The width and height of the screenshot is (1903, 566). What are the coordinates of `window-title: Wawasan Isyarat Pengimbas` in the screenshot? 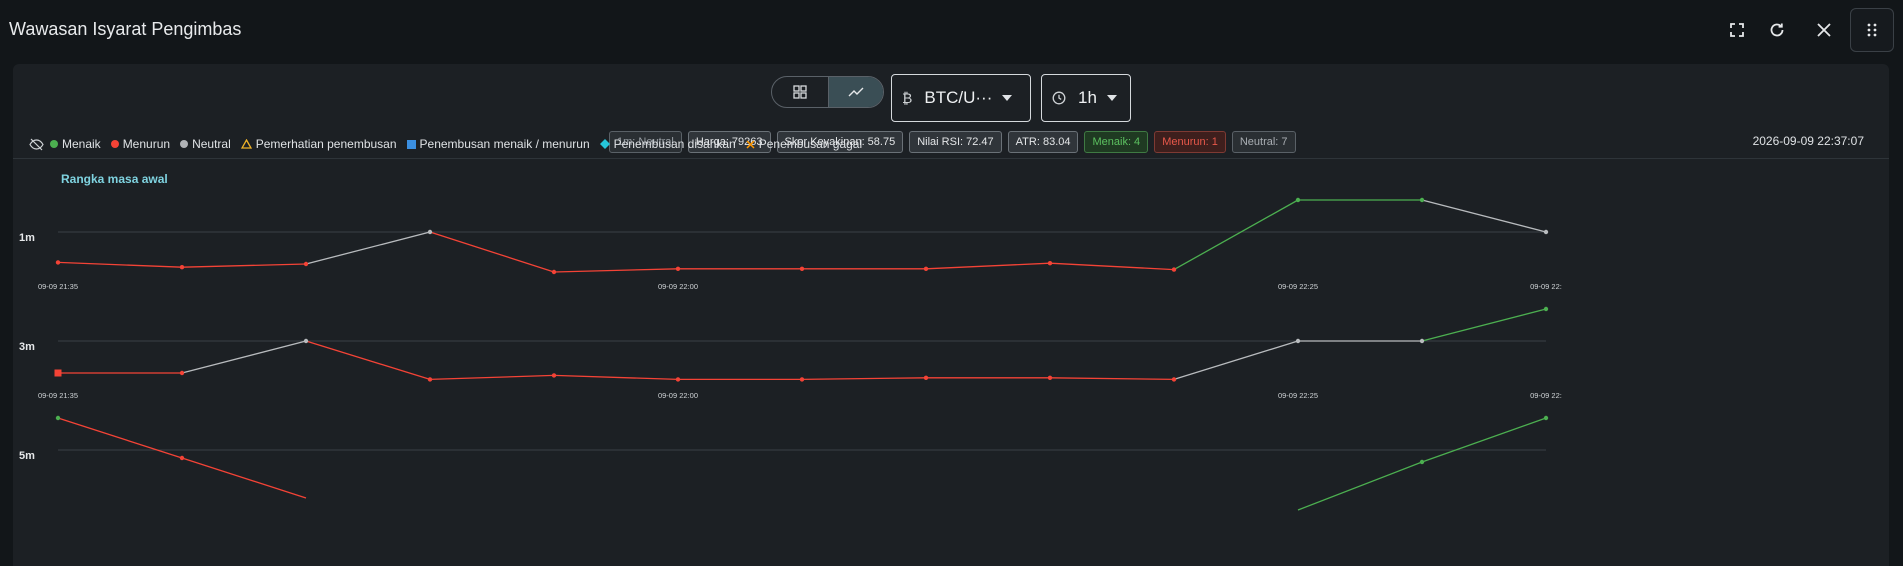 It's located at (125, 29).